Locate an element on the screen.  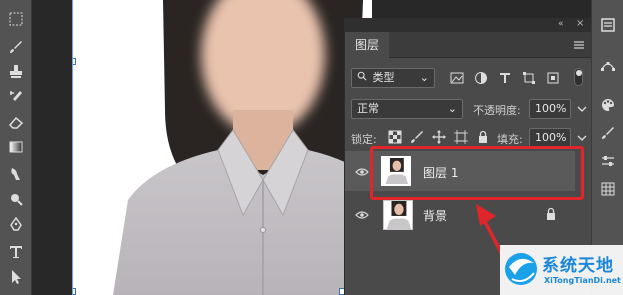
history-brush-icon is located at coordinates (16, 97).